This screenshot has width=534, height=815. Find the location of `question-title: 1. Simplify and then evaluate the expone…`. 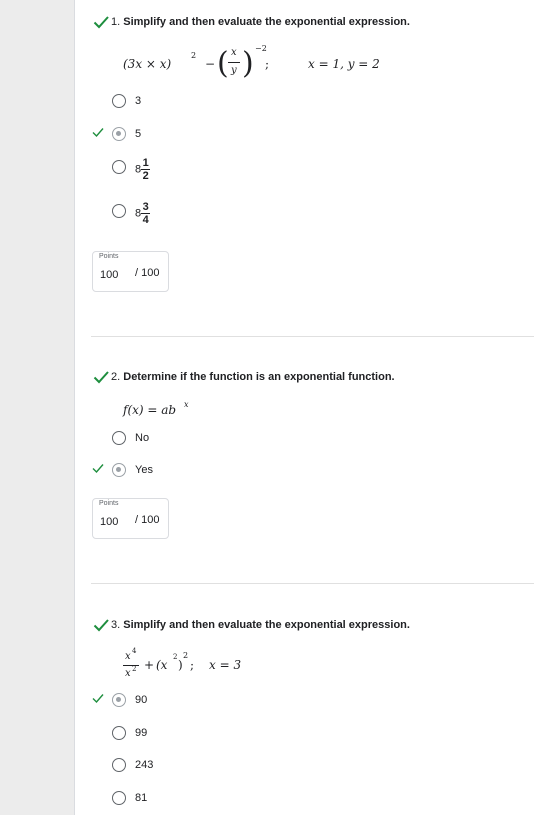

question-title: 1. Simplify and then evaluate the expone… is located at coordinates (260, 22).